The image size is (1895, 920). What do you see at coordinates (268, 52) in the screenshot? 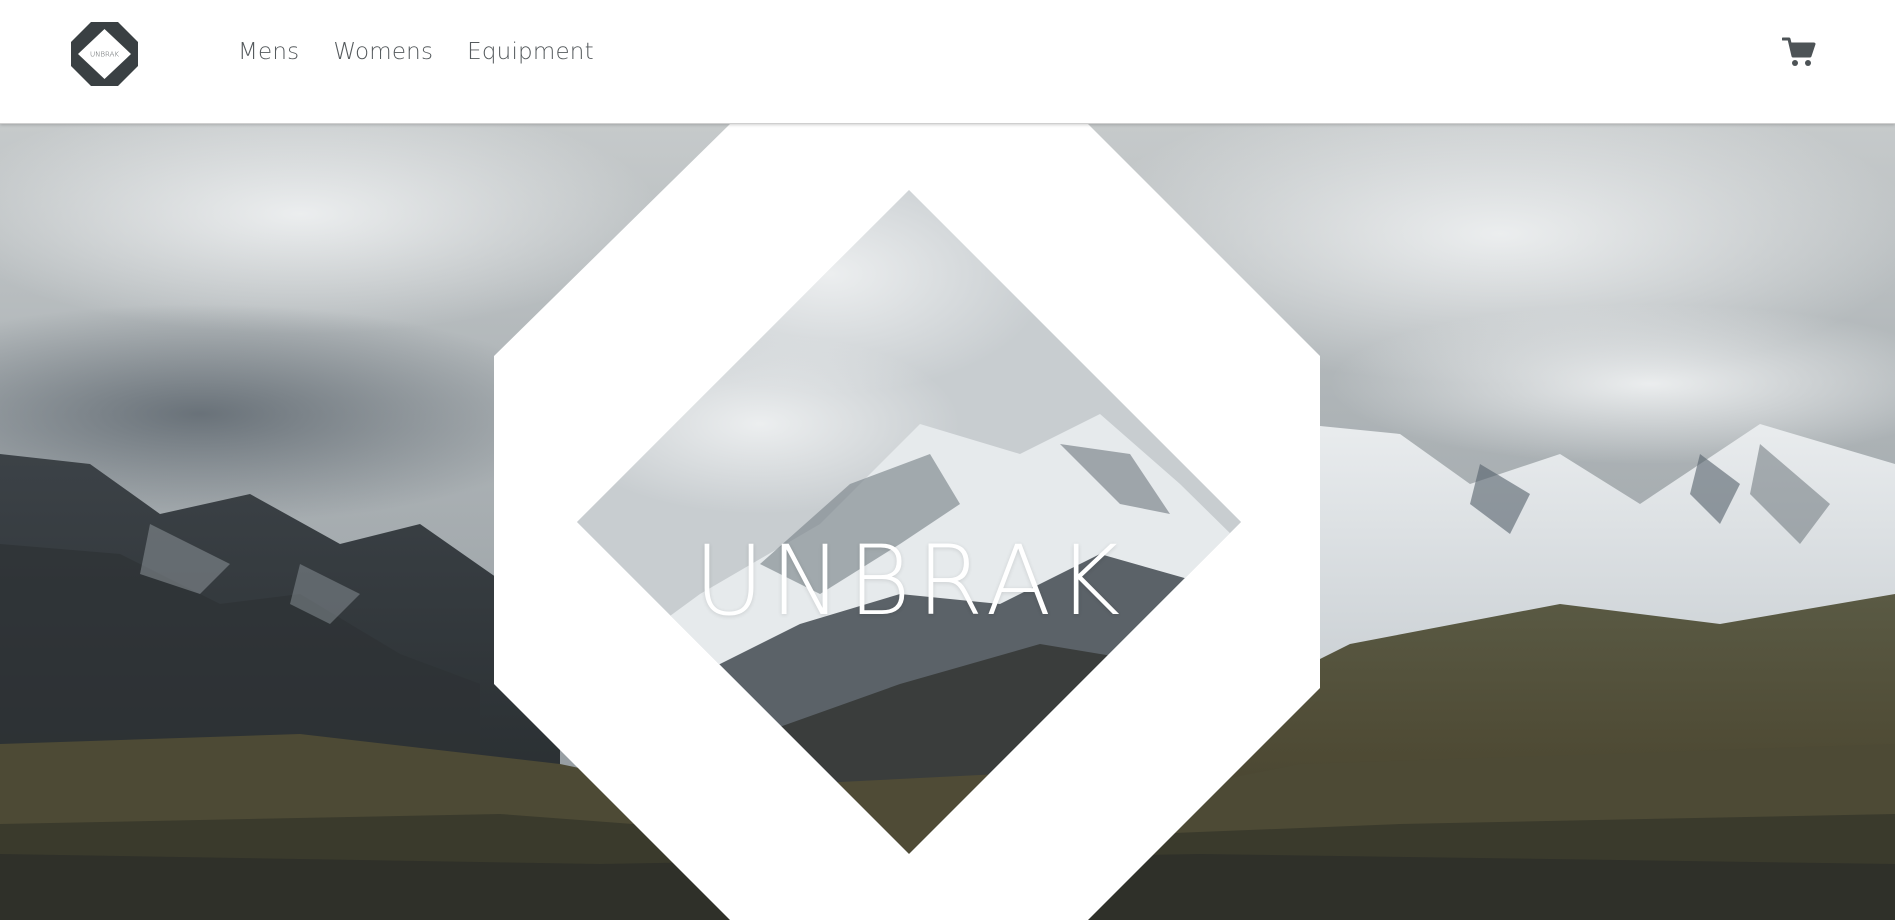
I see `nav-link-mens: Mens` at bounding box center [268, 52].